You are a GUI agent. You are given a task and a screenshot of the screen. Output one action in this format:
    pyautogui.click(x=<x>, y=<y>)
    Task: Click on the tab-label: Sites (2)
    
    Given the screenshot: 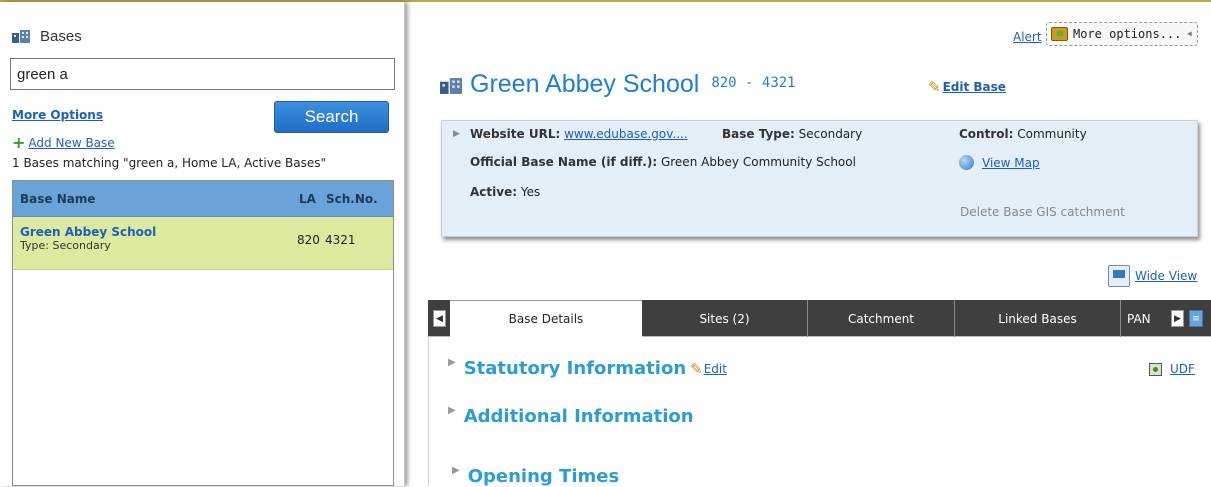 What is the action you would take?
    pyautogui.click(x=724, y=318)
    